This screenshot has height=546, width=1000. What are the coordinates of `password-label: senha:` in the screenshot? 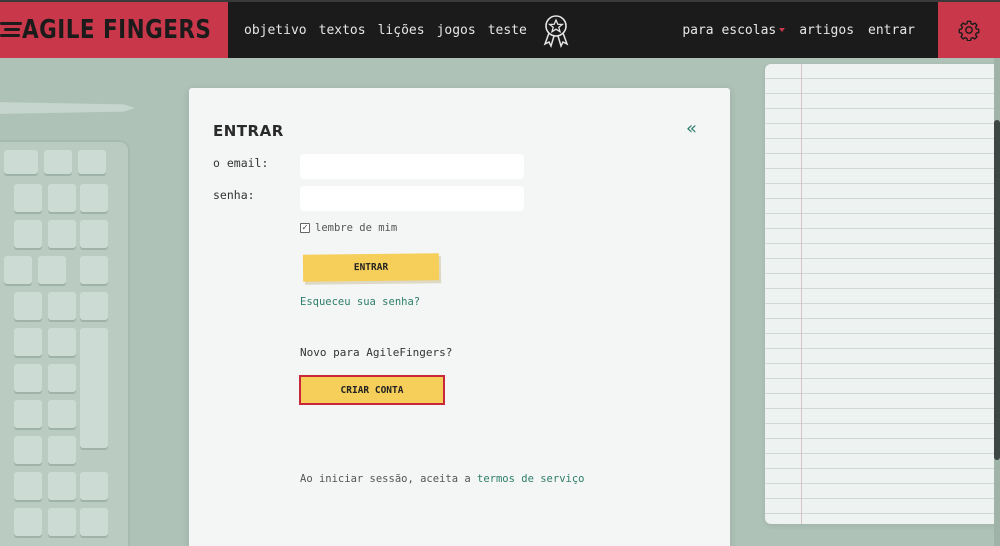 It's located at (234, 195).